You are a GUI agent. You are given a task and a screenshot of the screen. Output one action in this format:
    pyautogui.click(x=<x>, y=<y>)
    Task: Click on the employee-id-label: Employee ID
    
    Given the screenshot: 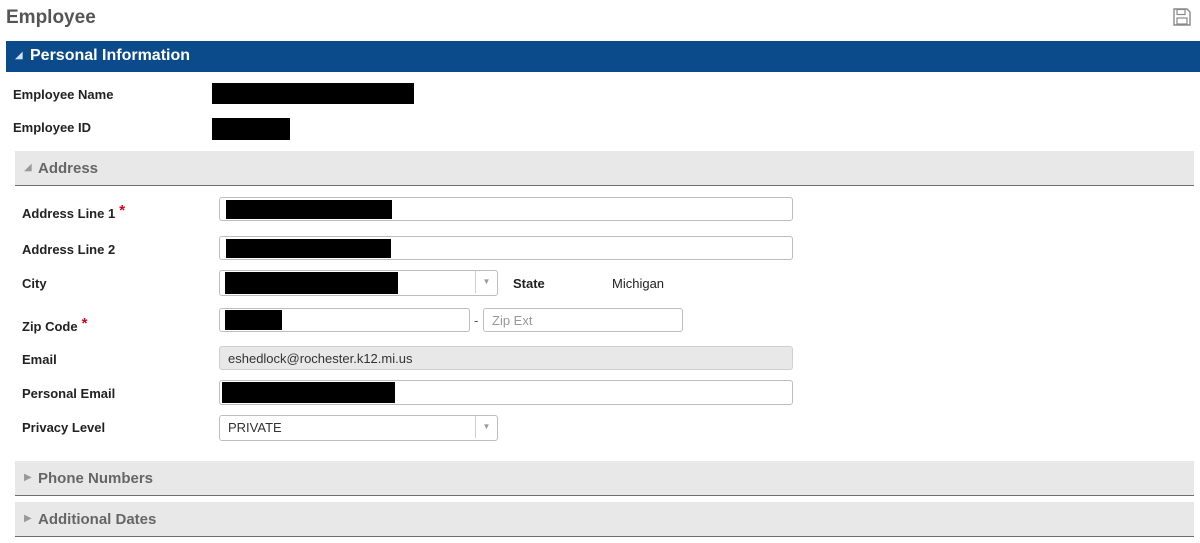 What is the action you would take?
    pyautogui.click(x=52, y=127)
    